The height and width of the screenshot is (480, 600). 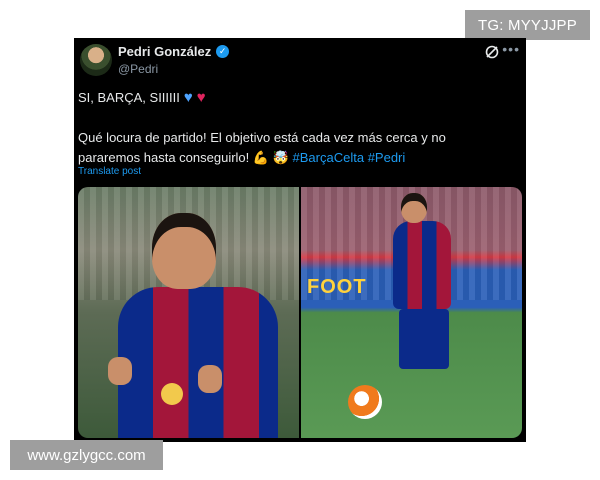 What do you see at coordinates (527, 25) in the screenshot?
I see `watermark-tg: TG: MYYJJPP` at bounding box center [527, 25].